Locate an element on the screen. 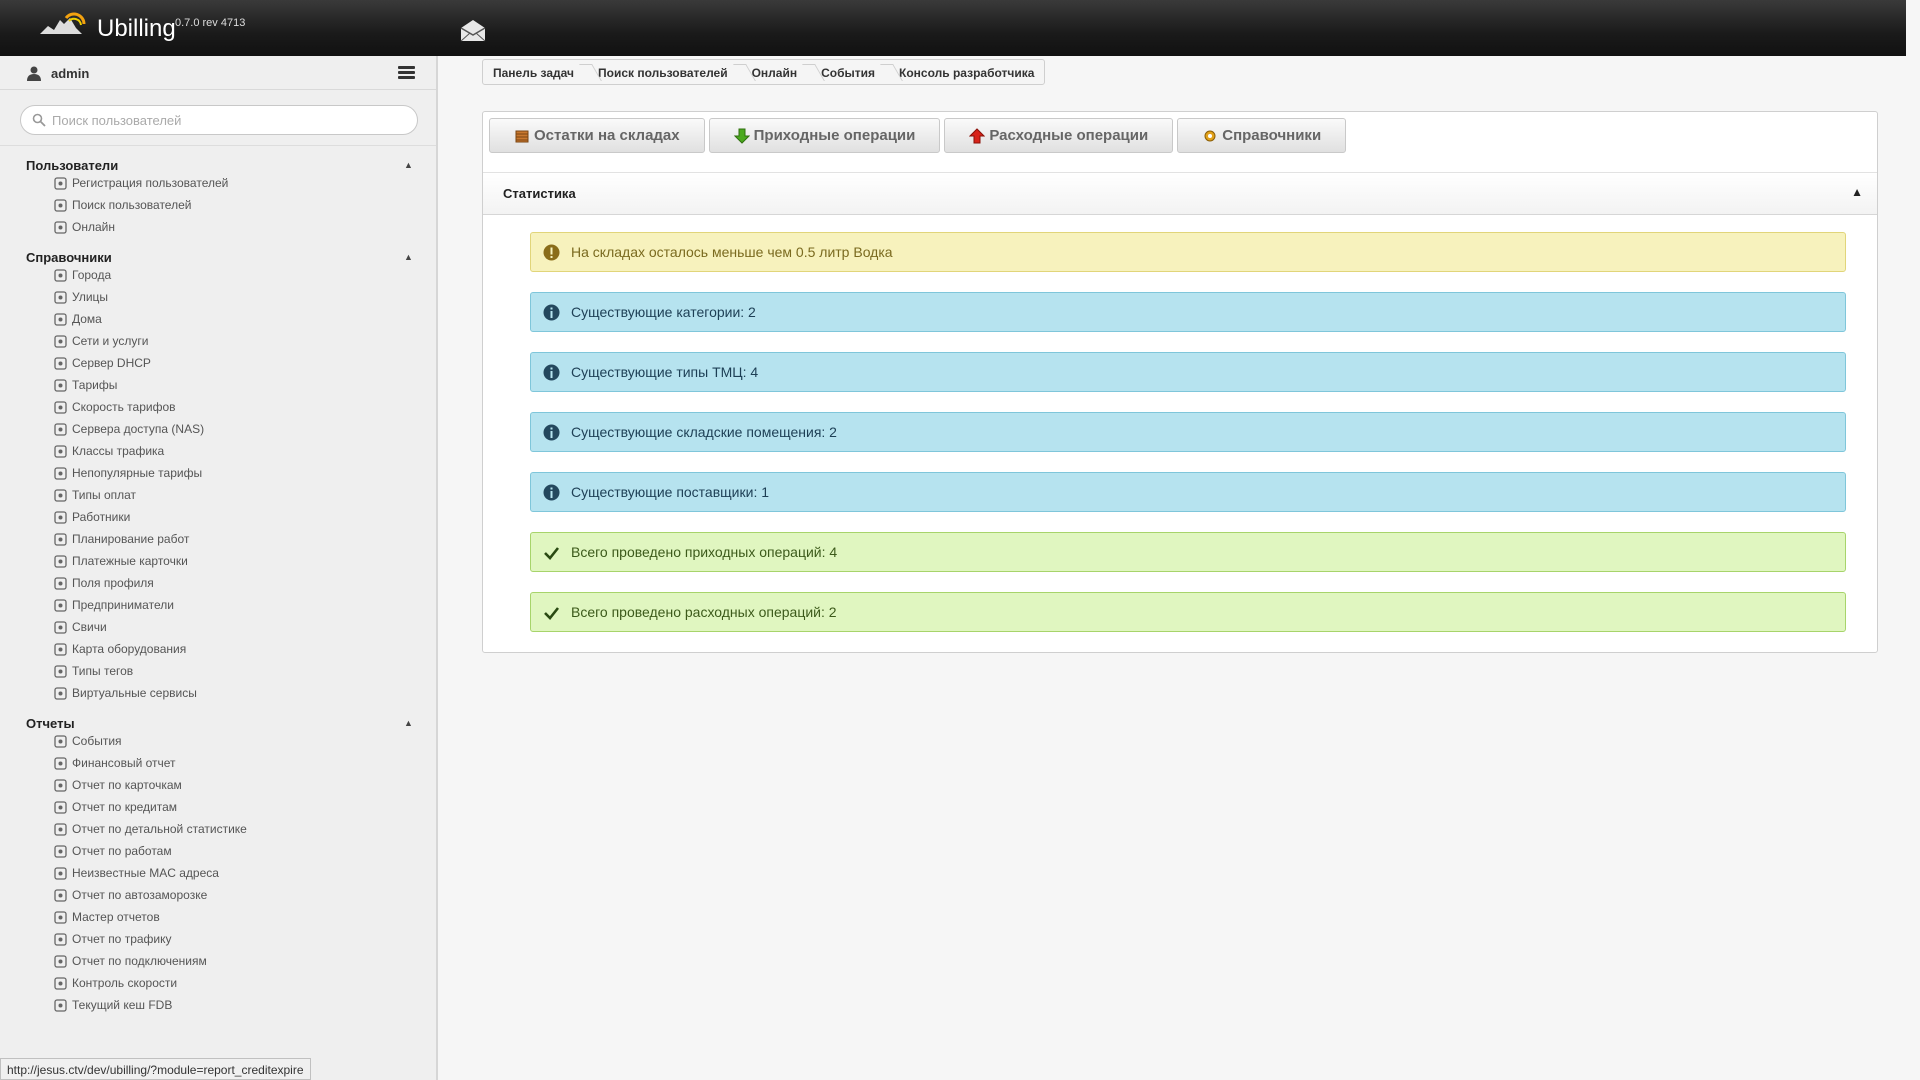 The width and height of the screenshot is (1920, 1080). sidebar-menu-item: Отчет по работам is located at coordinates (218, 851).